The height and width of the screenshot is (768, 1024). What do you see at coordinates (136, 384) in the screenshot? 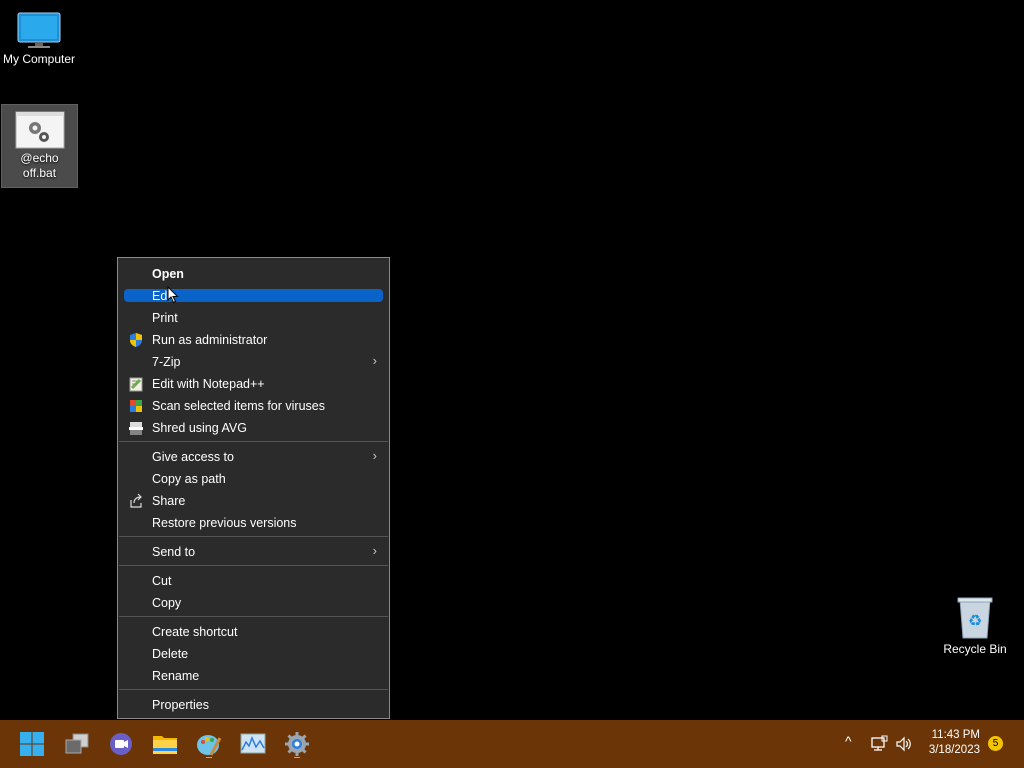
I see `notepadpp-icon` at bounding box center [136, 384].